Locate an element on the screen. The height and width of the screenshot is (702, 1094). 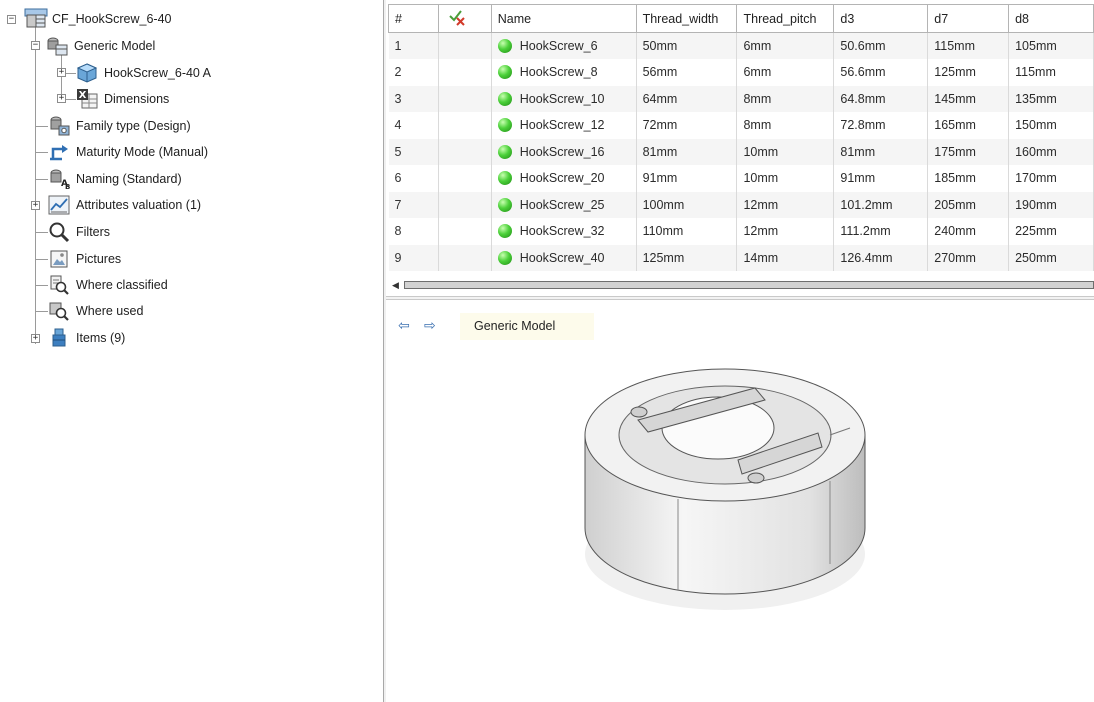
column-header-number: # is located at coordinates (413, 18).